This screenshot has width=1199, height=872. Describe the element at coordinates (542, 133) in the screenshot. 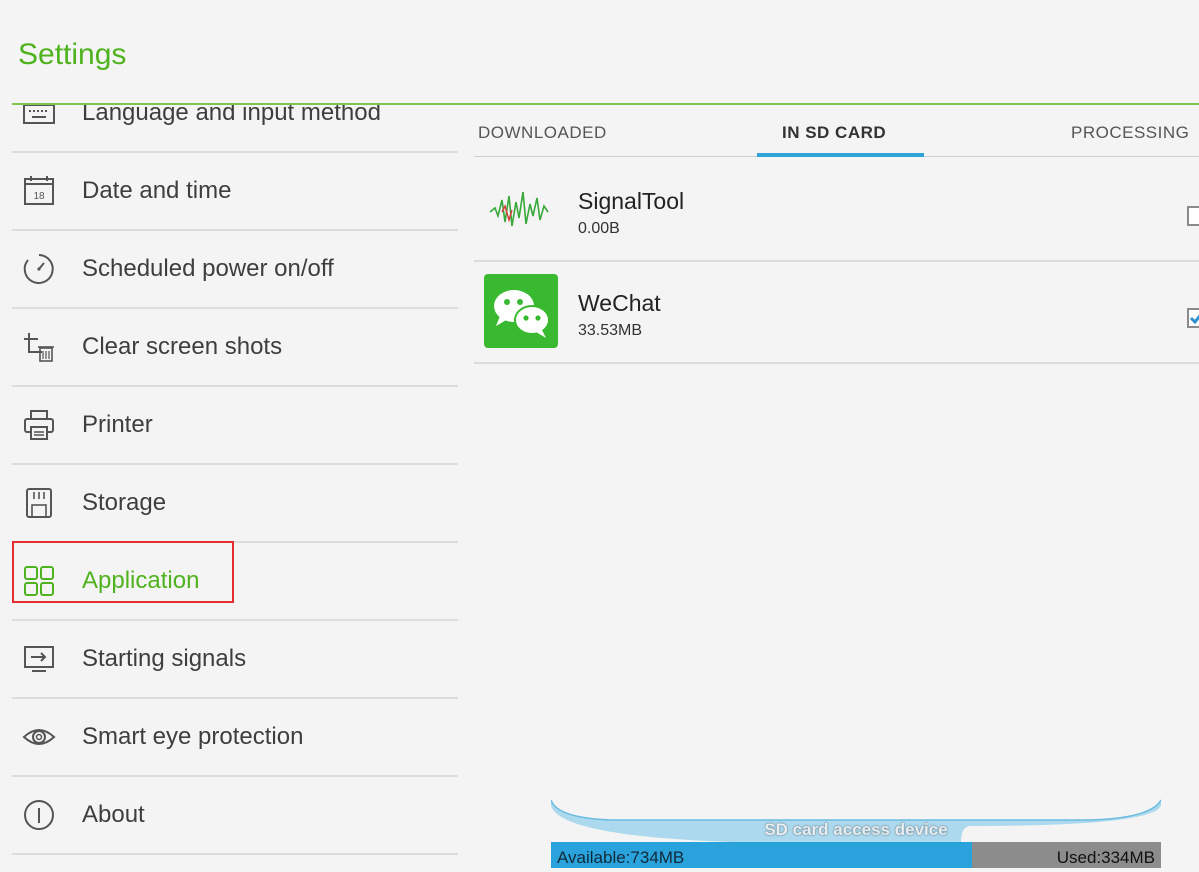

I see `tab-downloaded: DOWNLOADED` at that location.